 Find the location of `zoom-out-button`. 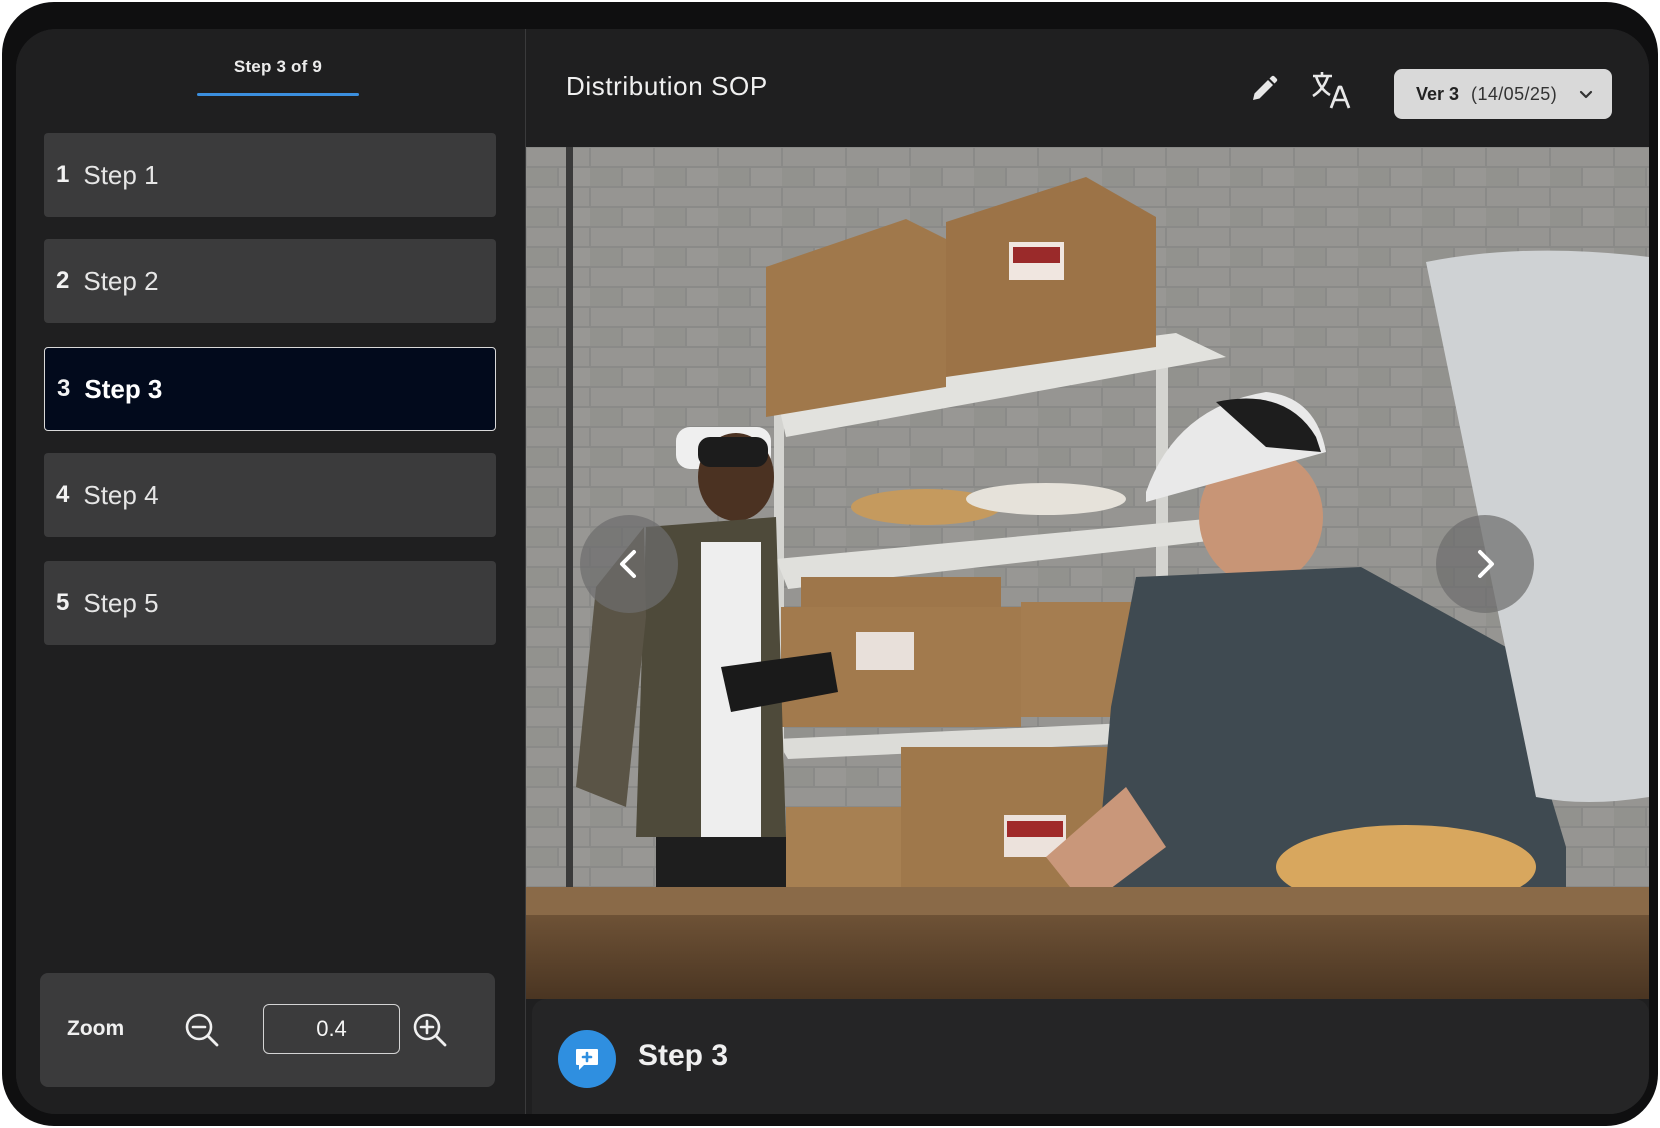

zoom-out-button is located at coordinates (202, 1030).